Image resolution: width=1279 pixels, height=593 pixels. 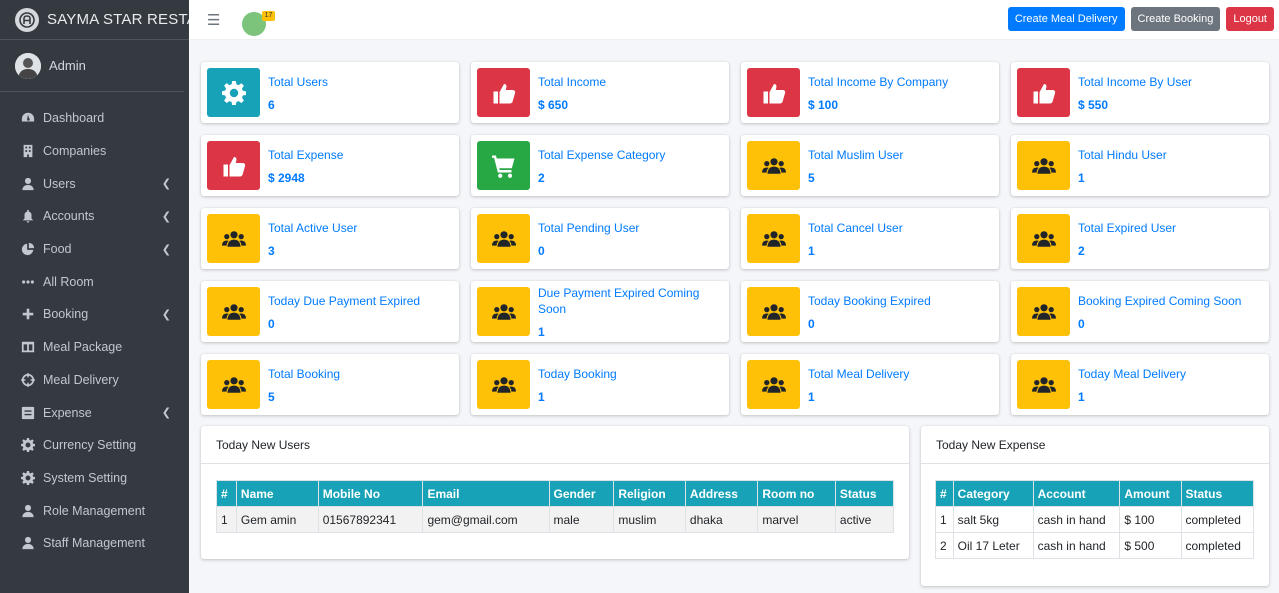 What do you see at coordinates (1094, 519) in the screenshot?
I see `table-row: 1 salt 5kg cash in hand $ 100 completed` at bounding box center [1094, 519].